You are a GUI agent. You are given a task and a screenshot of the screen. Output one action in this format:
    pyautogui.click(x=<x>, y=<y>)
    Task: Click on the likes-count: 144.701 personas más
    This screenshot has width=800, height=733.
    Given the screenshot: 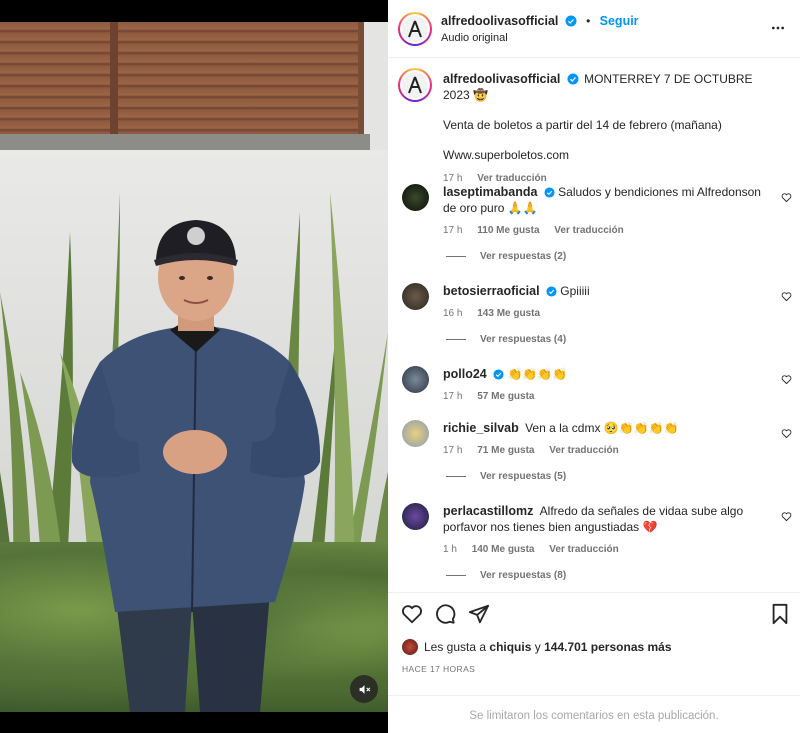 What is the action you would take?
    pyautogui.click(x=607, y=647)
    